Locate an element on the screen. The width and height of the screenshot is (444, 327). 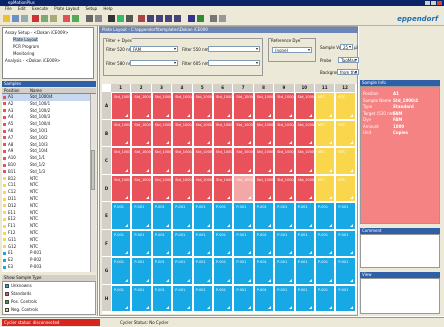
checkbox-unknowns: Unknowns is located at coordinates (18, 286).